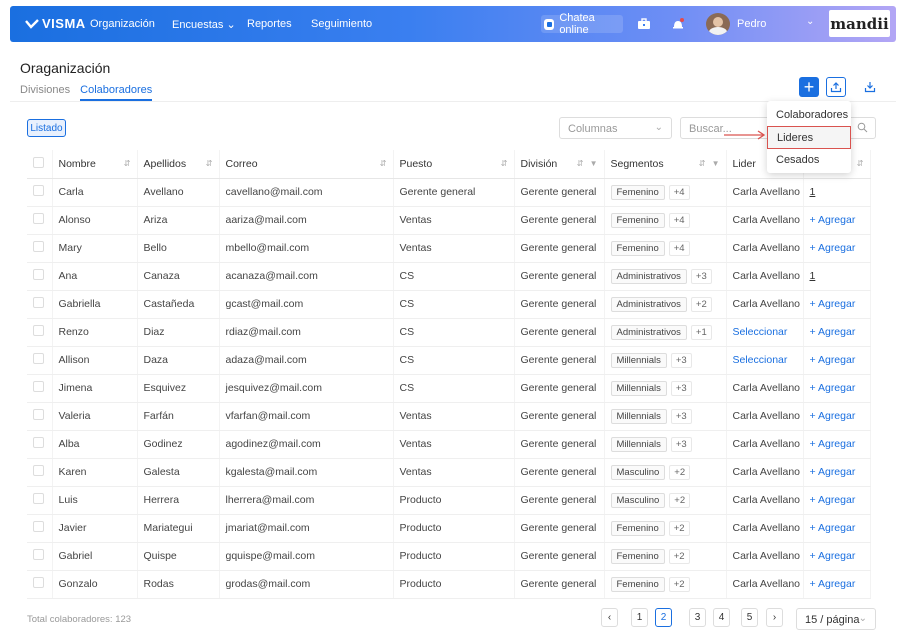 The width and height of the screenshot is (906, 640). Describe the element at coordinates (639, 617) in the screenshot. I see `page-1: 1` at that location.